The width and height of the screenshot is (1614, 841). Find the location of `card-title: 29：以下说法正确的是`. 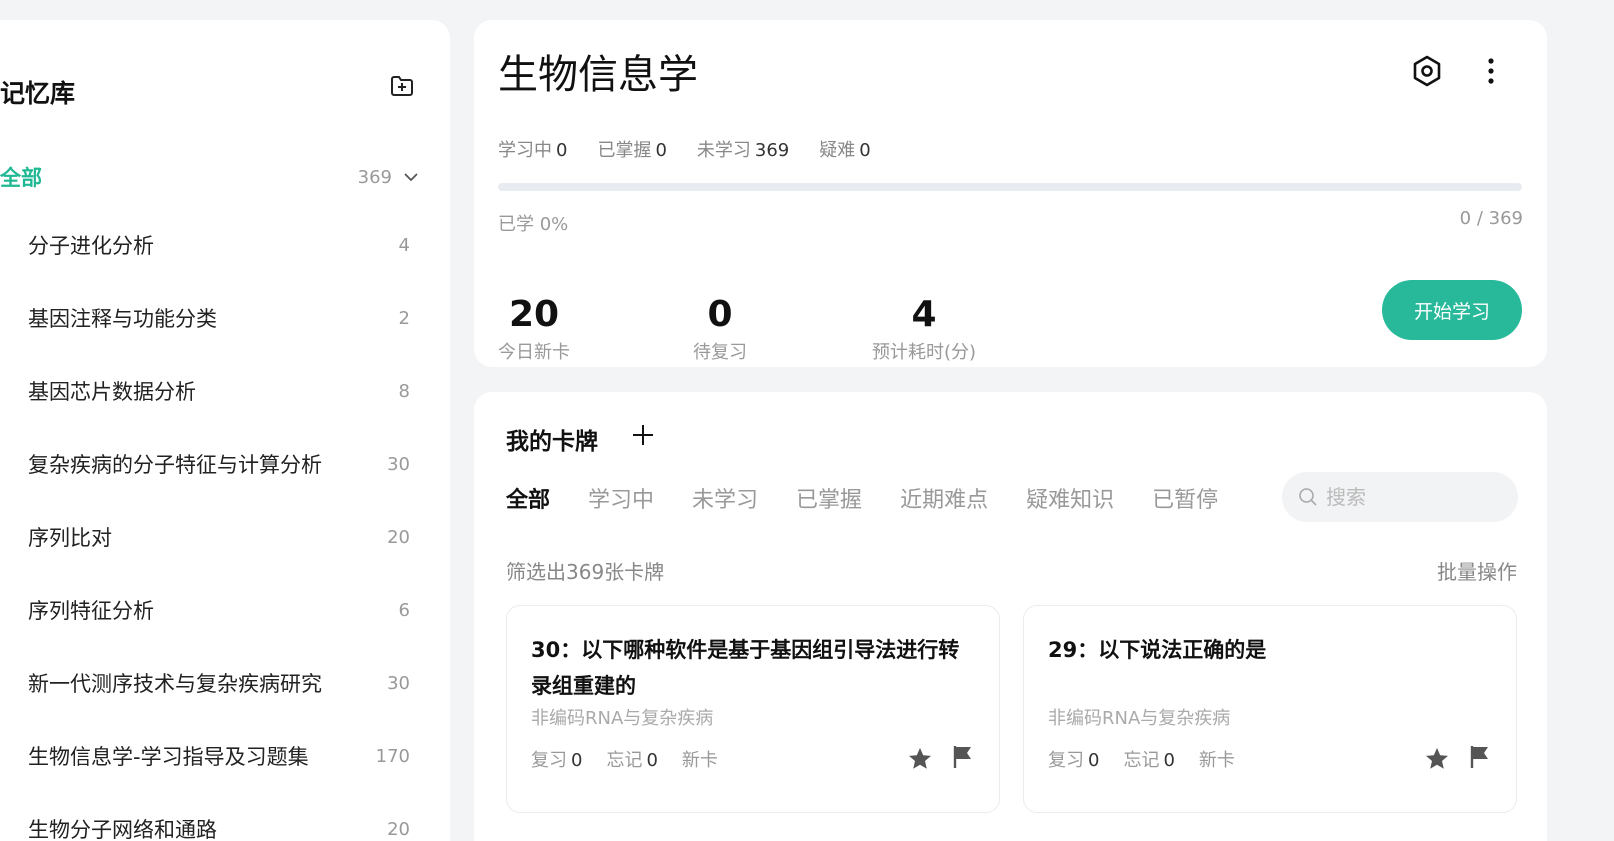

card-title: 29：以下说法正确的是 is located at coordinates (1157, 650).